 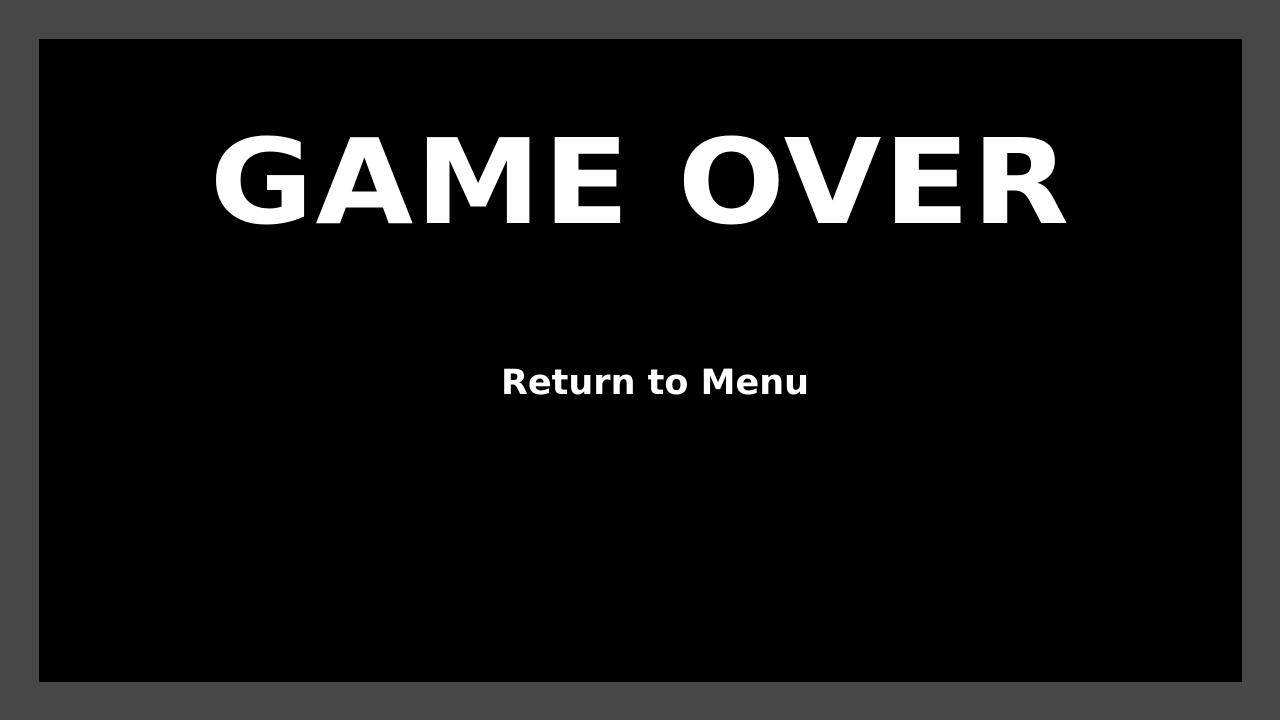 What do you see at coordinates (655, 383) in the screenshot?
I see `return-to-menu-button: Return to Menu` at bounding box center [655, 383].